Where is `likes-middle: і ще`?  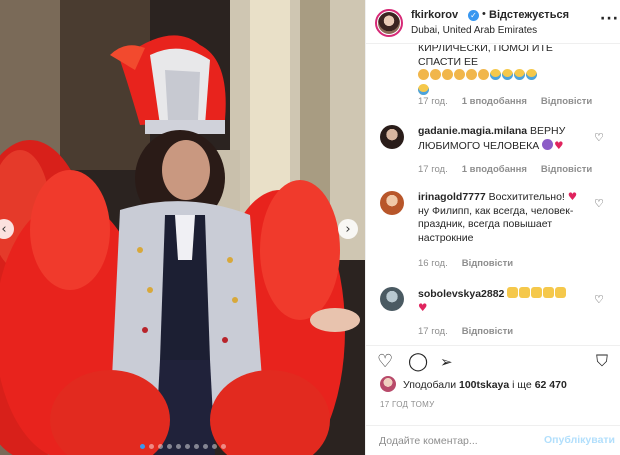 likes-middle: і ще is located at coordinates (522, 385).